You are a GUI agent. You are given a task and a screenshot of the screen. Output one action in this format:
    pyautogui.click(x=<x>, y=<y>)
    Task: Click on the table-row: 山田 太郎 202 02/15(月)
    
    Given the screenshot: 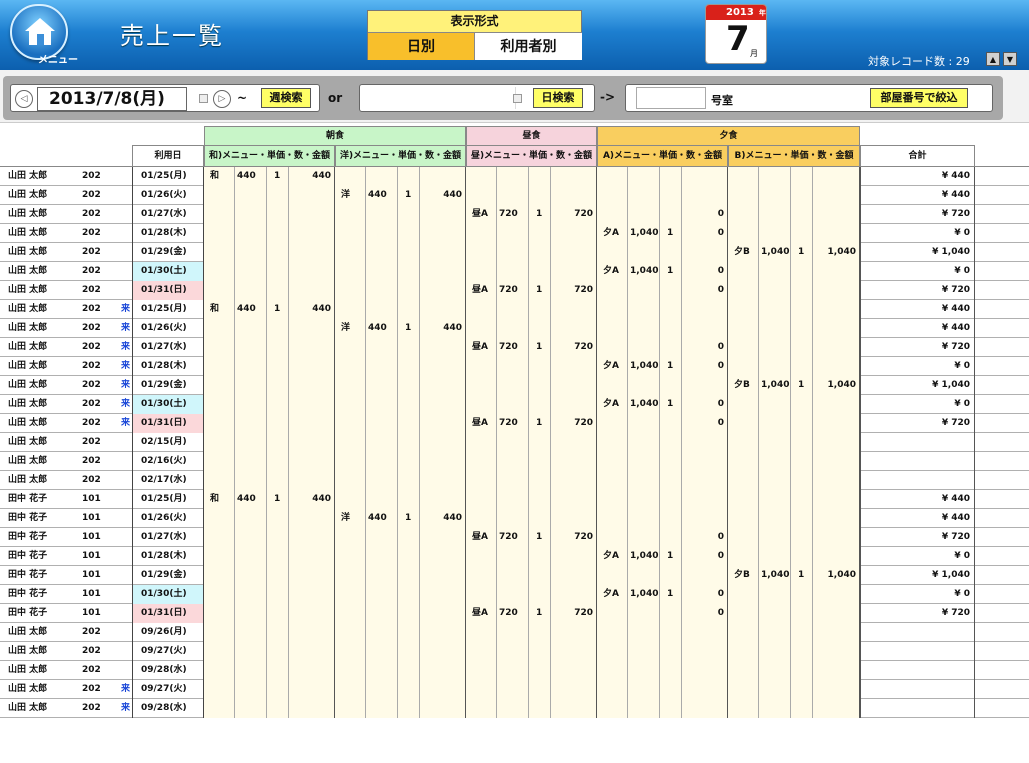 What is the action you would take?
    pyautogui.click(x=514, y=442)
    